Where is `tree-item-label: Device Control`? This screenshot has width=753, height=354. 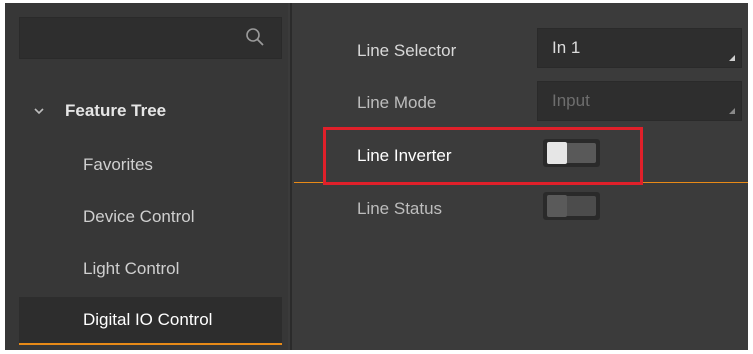
tree-item-label: Device Control is located at coordinates (139, 216).